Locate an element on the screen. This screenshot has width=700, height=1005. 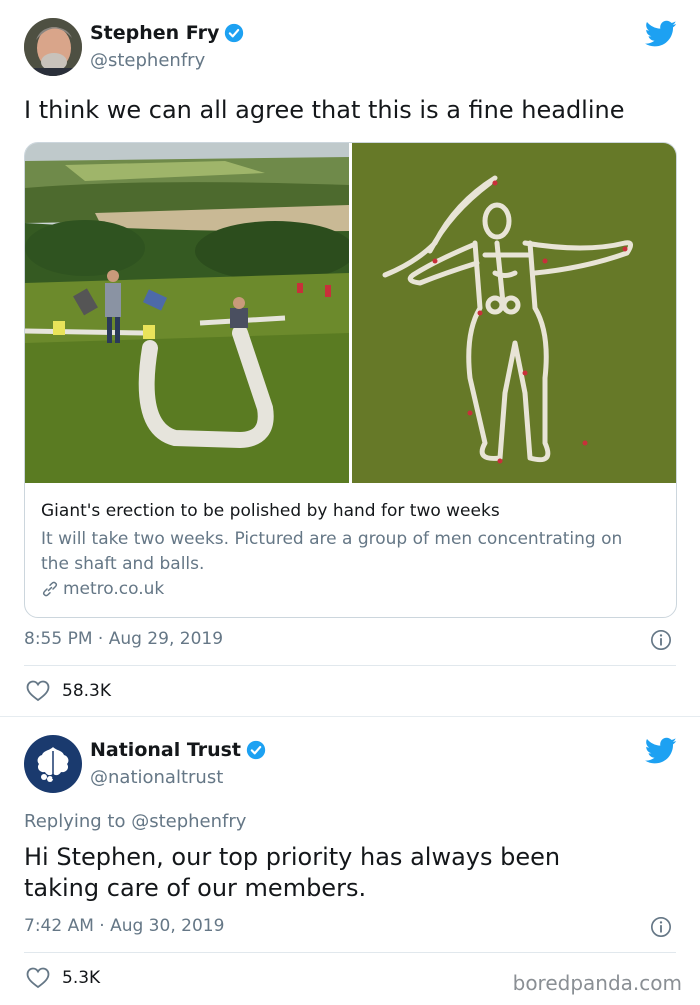
author-row: National Trust is located at coordinates (178, 750).